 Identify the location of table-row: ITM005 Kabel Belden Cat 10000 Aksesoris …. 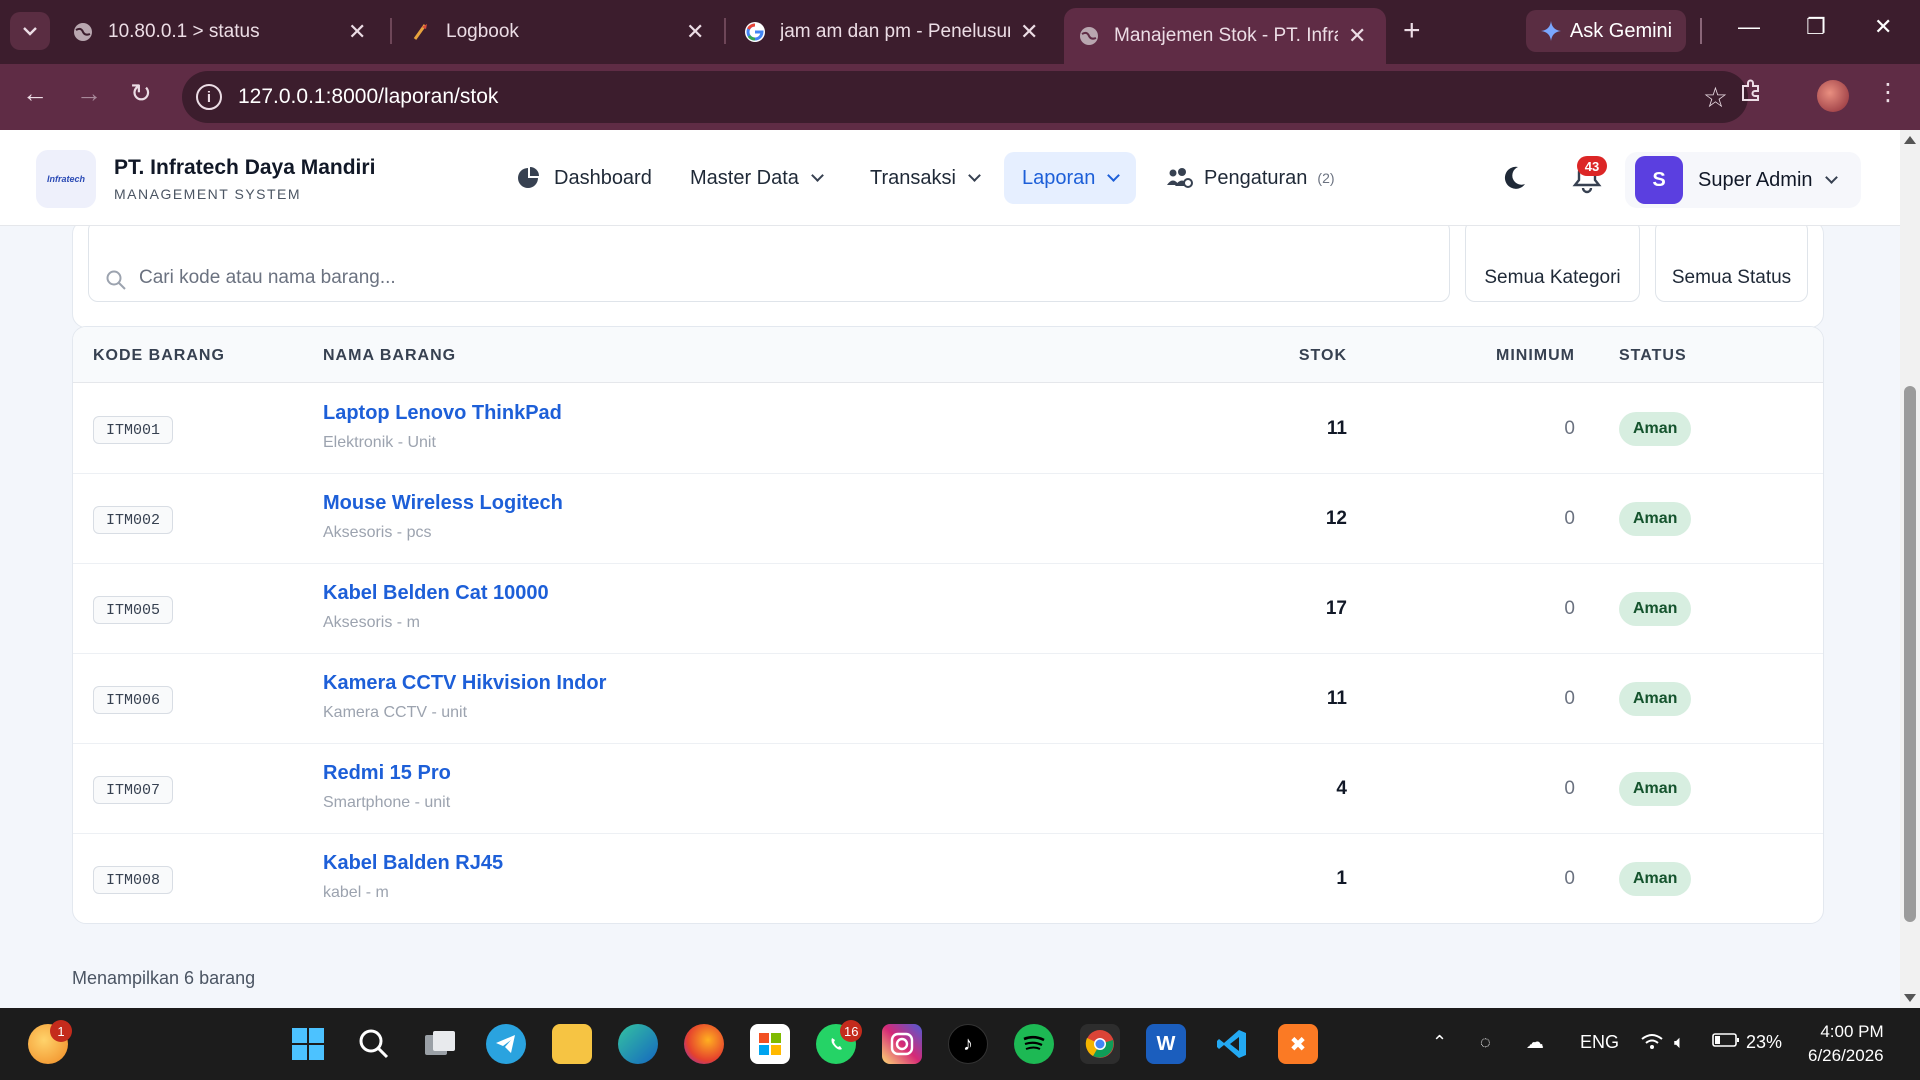
(948, 609).